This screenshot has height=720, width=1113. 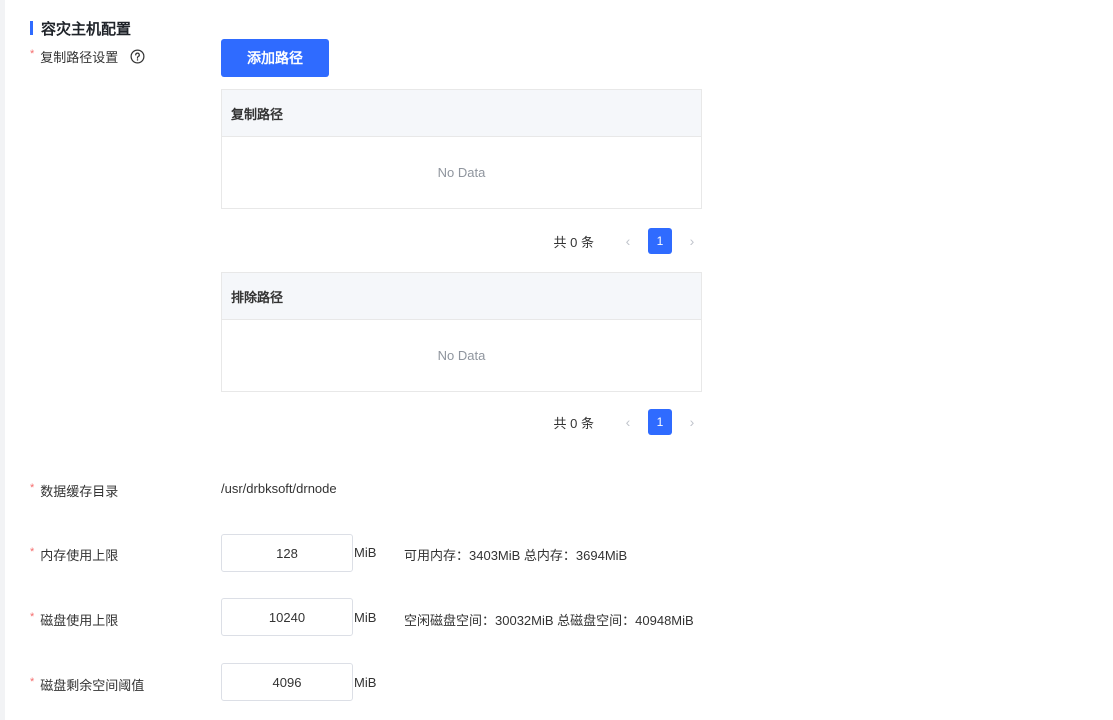 What do you see at coordinates (461, 355) in the screenshot?
I see `exclude-path-table-empty: No Data` at bounding box center [461, 355].